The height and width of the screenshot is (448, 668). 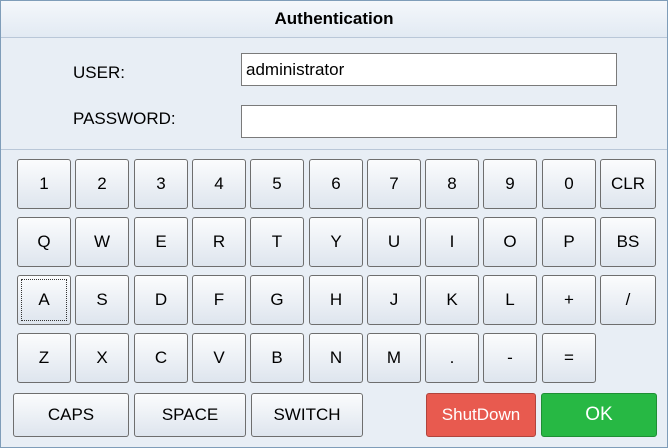 I want to click on key: W, so click(x=102, y=242).